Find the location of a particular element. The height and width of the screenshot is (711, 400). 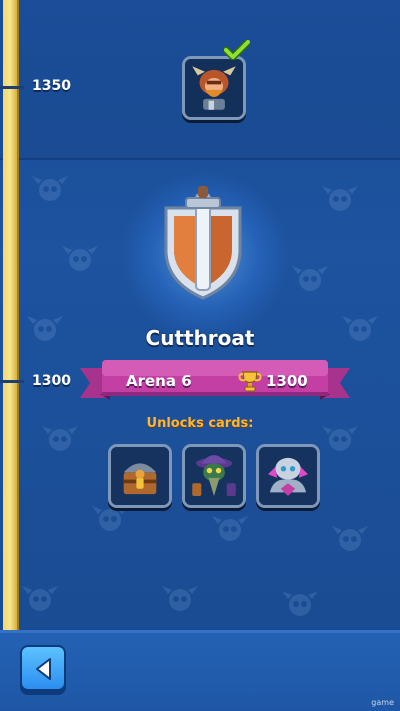

treasure-chest-card-icon is located at coordinates (140, 476).